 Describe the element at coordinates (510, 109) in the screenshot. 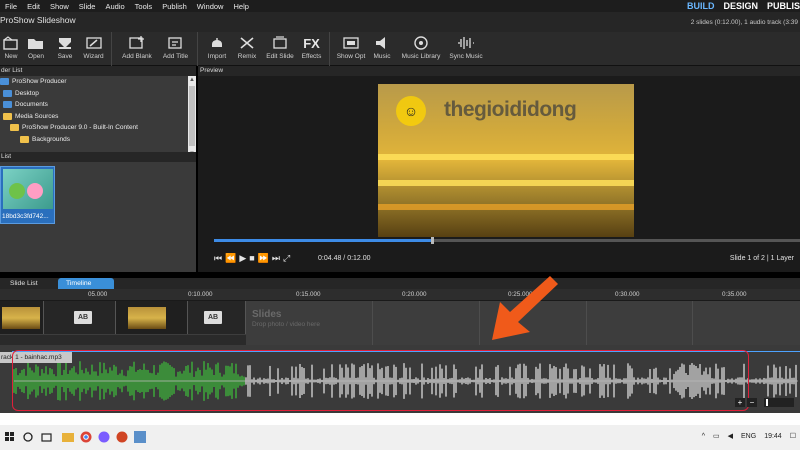

I see `brand-text: thegioididong` at that location.